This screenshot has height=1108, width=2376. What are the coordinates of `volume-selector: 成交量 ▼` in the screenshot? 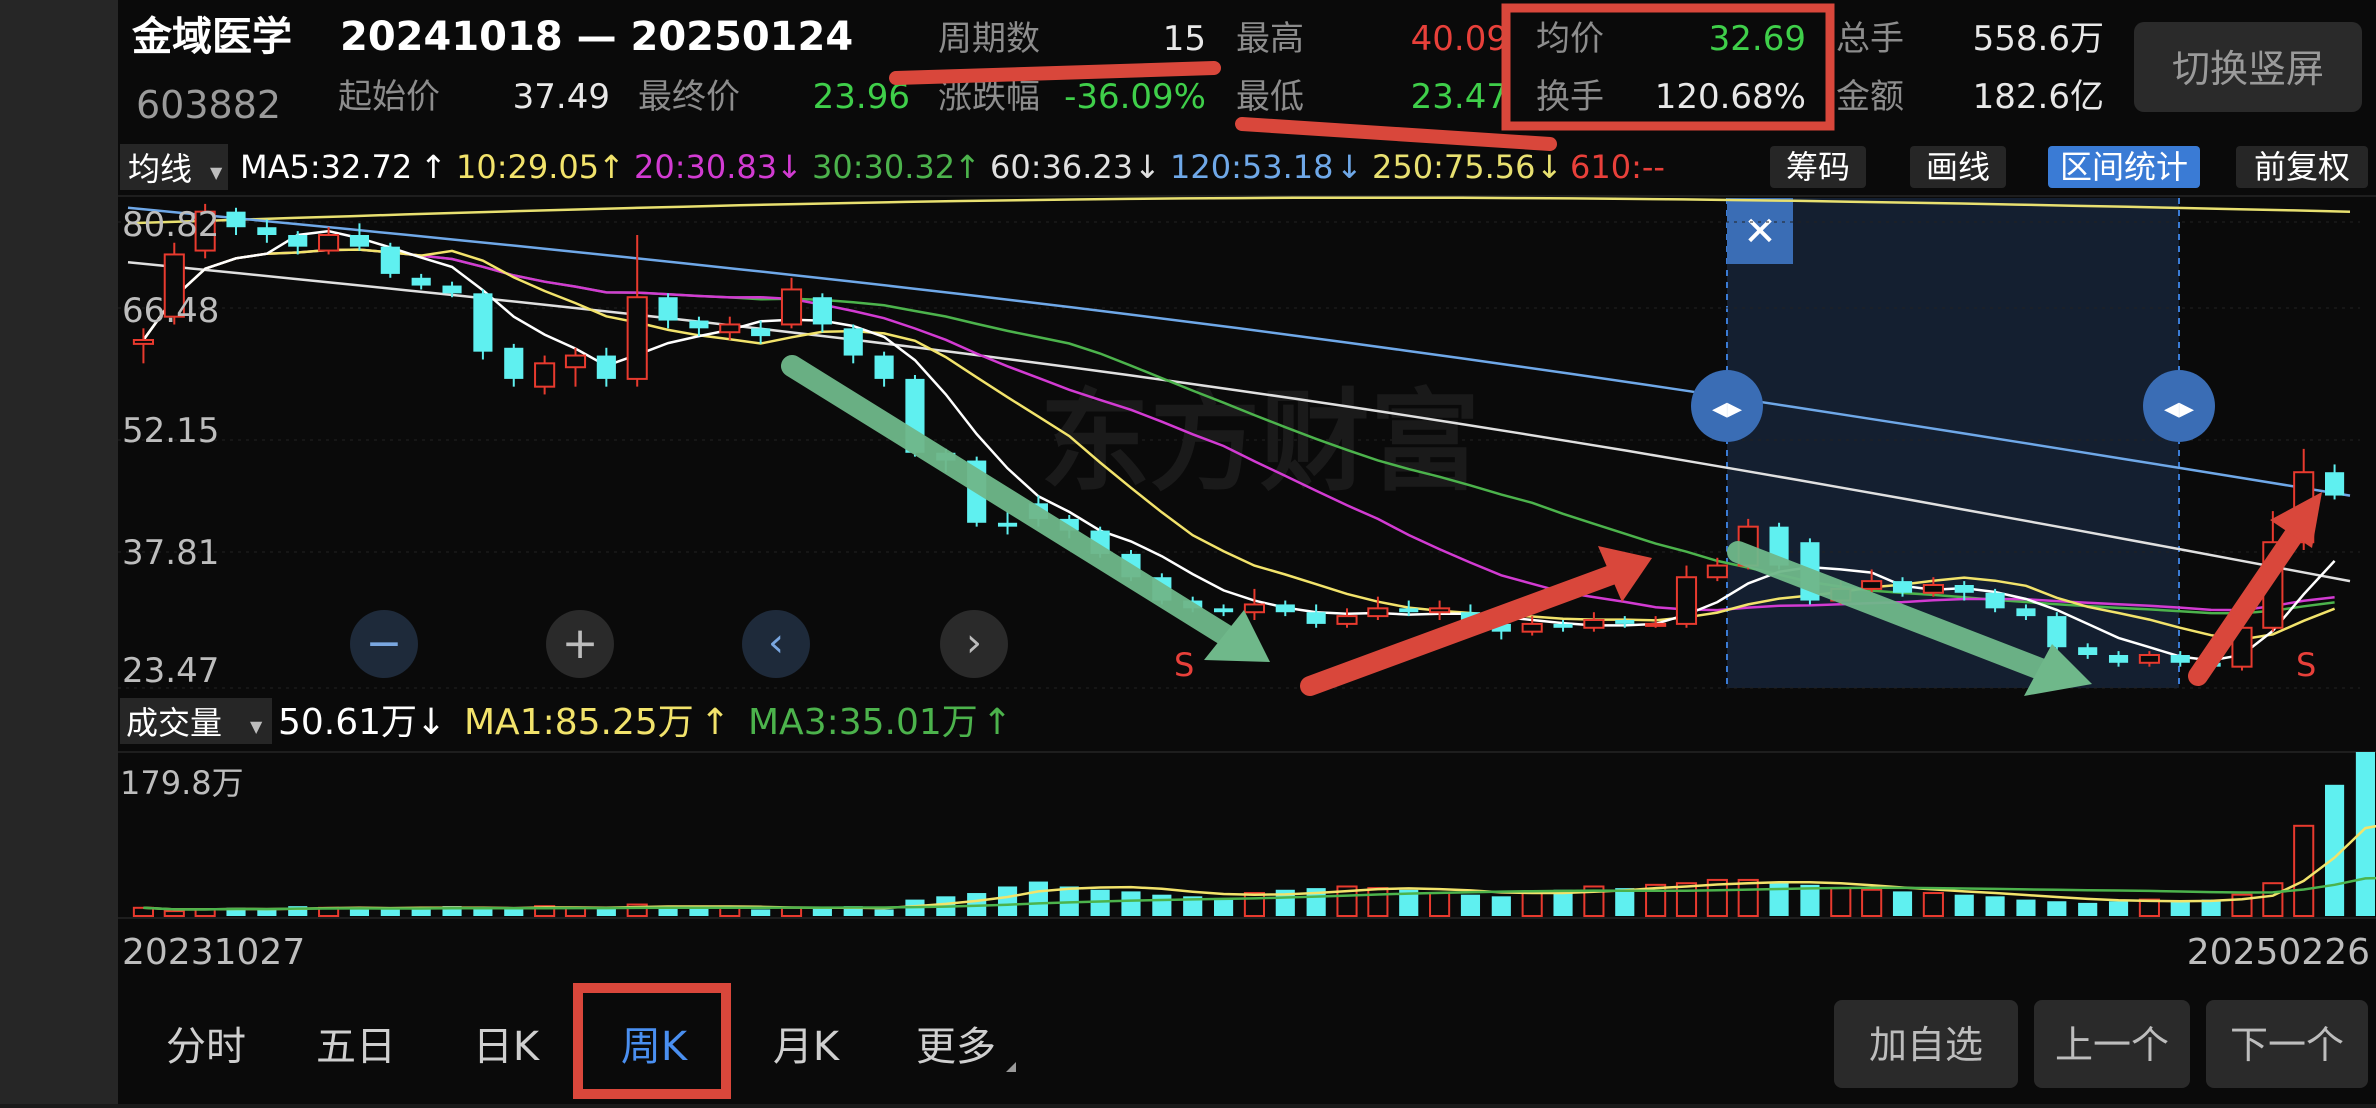 It's located at (196, 721).